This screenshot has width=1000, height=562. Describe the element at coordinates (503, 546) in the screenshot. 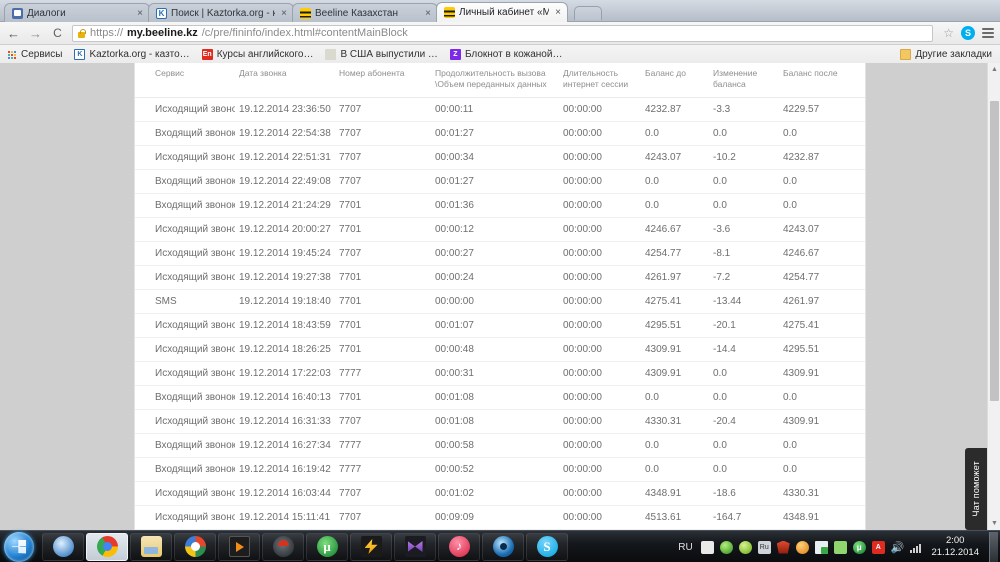

I see `taskbar-item-blue-app` at that location.